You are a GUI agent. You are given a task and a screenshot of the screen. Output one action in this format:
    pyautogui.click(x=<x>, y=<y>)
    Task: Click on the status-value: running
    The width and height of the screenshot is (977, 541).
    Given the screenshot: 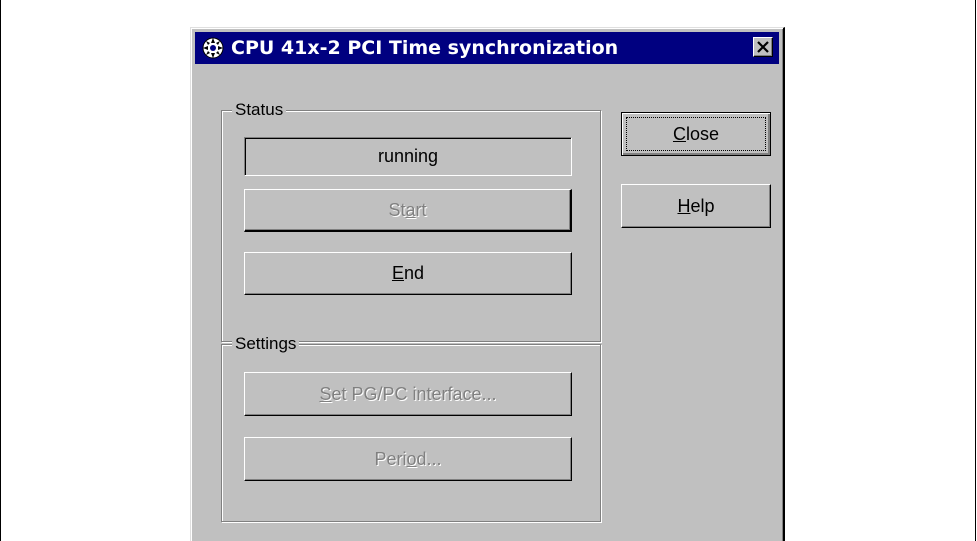 What is the action you would take?
    pyautogui.click(x=408, y=156)
    